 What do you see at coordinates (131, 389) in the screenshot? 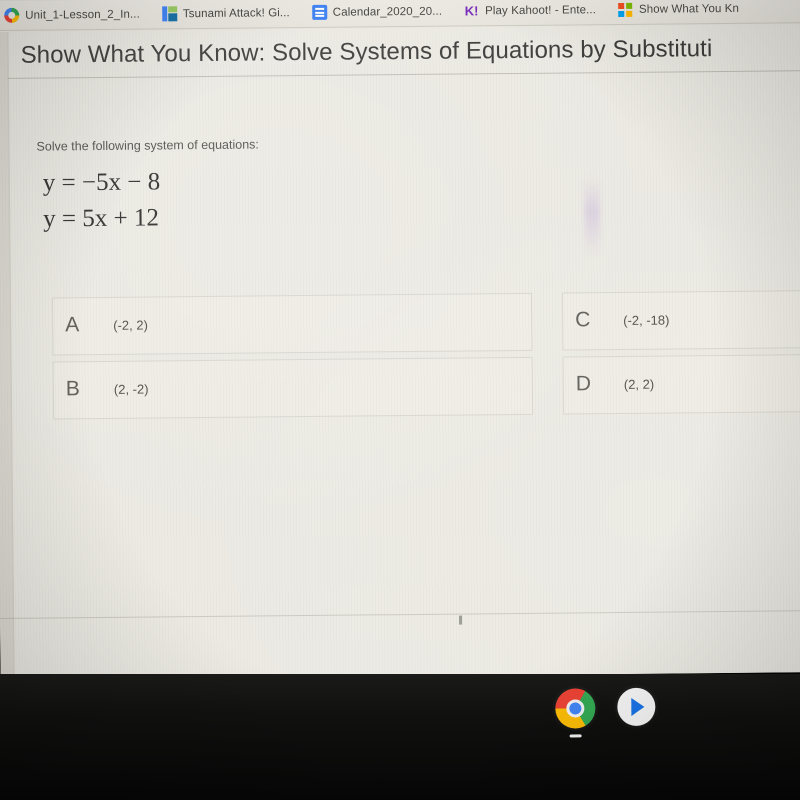
I see `choice-value: (2, -2)` at bounding box center [131, 389].